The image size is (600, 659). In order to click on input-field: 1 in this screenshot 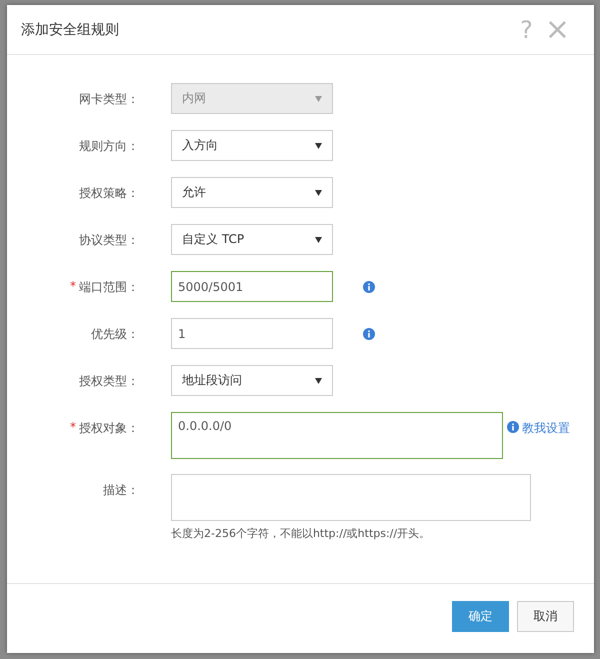, I will do `click(252, 333)`.